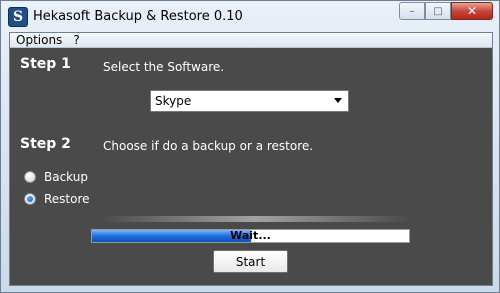 This screenshot has width=500, height=293. What do you see at coordinates (67, 199) in the screenshot?
I see `restore-label: Restore` at bounding box center [67, 199].